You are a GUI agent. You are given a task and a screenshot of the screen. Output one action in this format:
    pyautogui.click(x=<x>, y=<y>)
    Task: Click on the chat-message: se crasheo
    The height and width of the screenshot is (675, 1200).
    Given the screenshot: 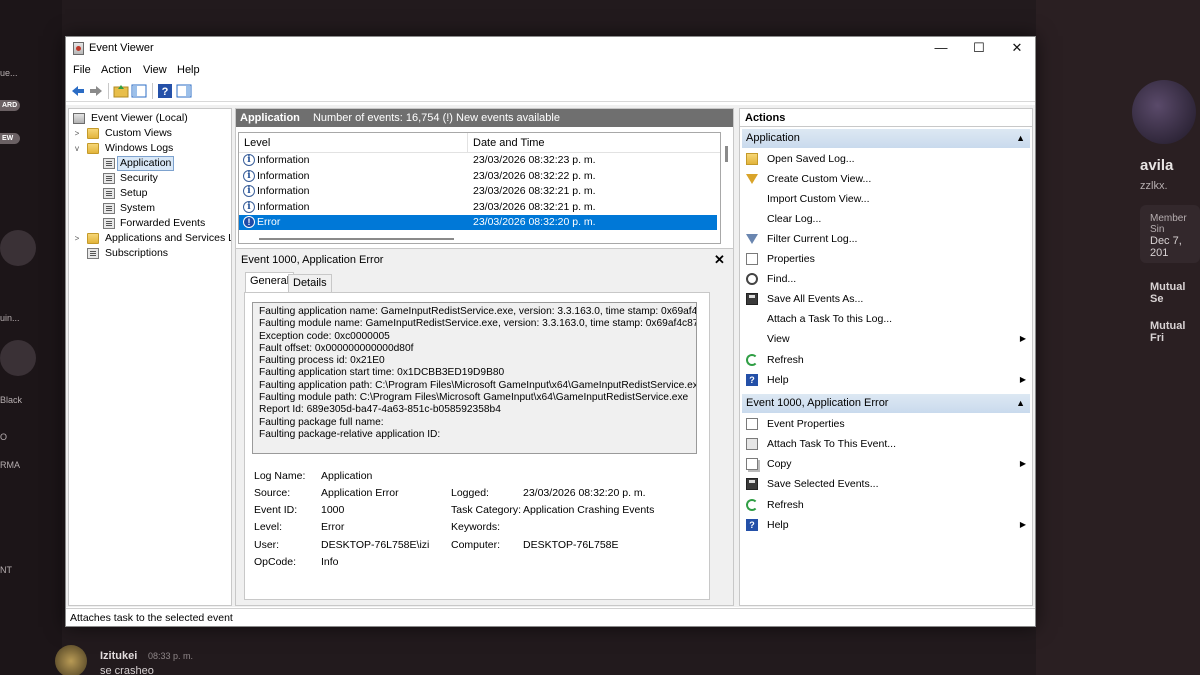 What is the action you would take?
    pyautogui.click(x=127, y=670)
    